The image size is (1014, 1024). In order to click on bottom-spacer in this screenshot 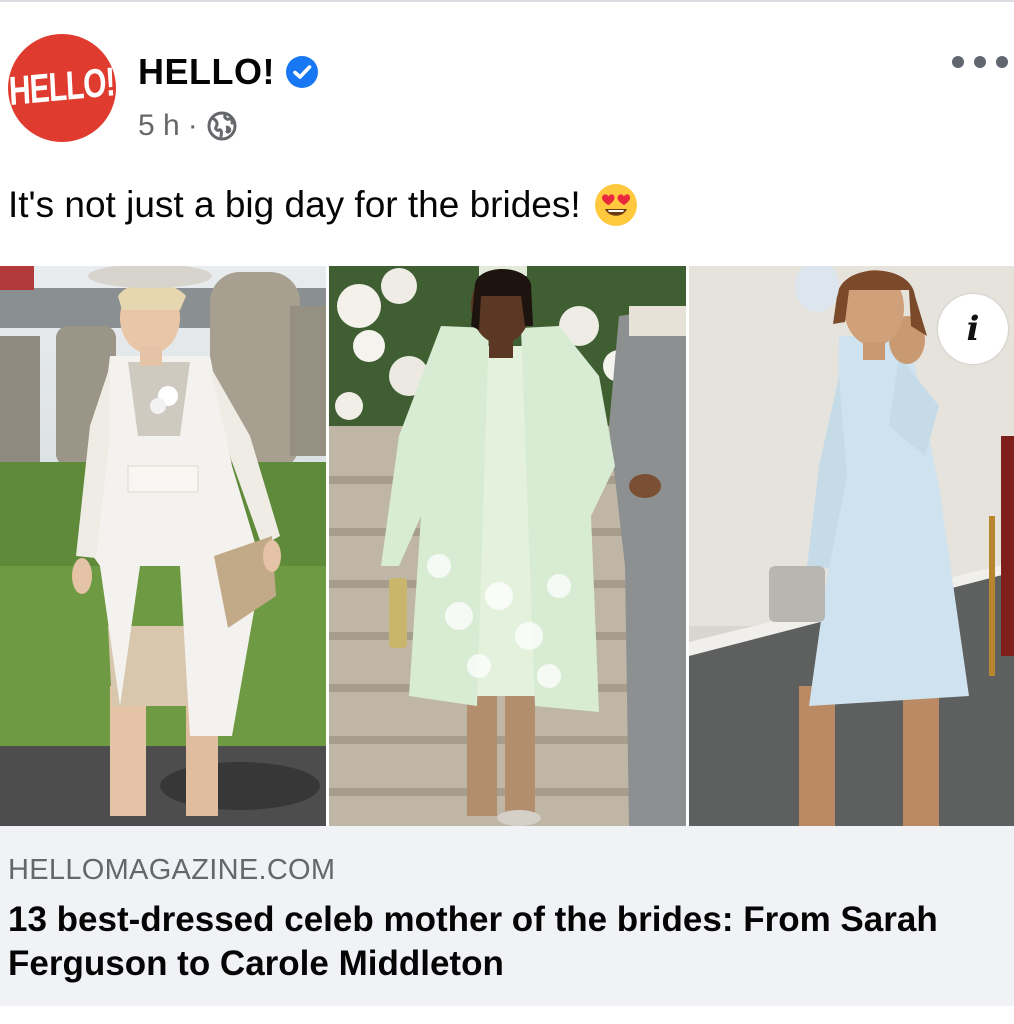, I will do `click(507, 1015)`.